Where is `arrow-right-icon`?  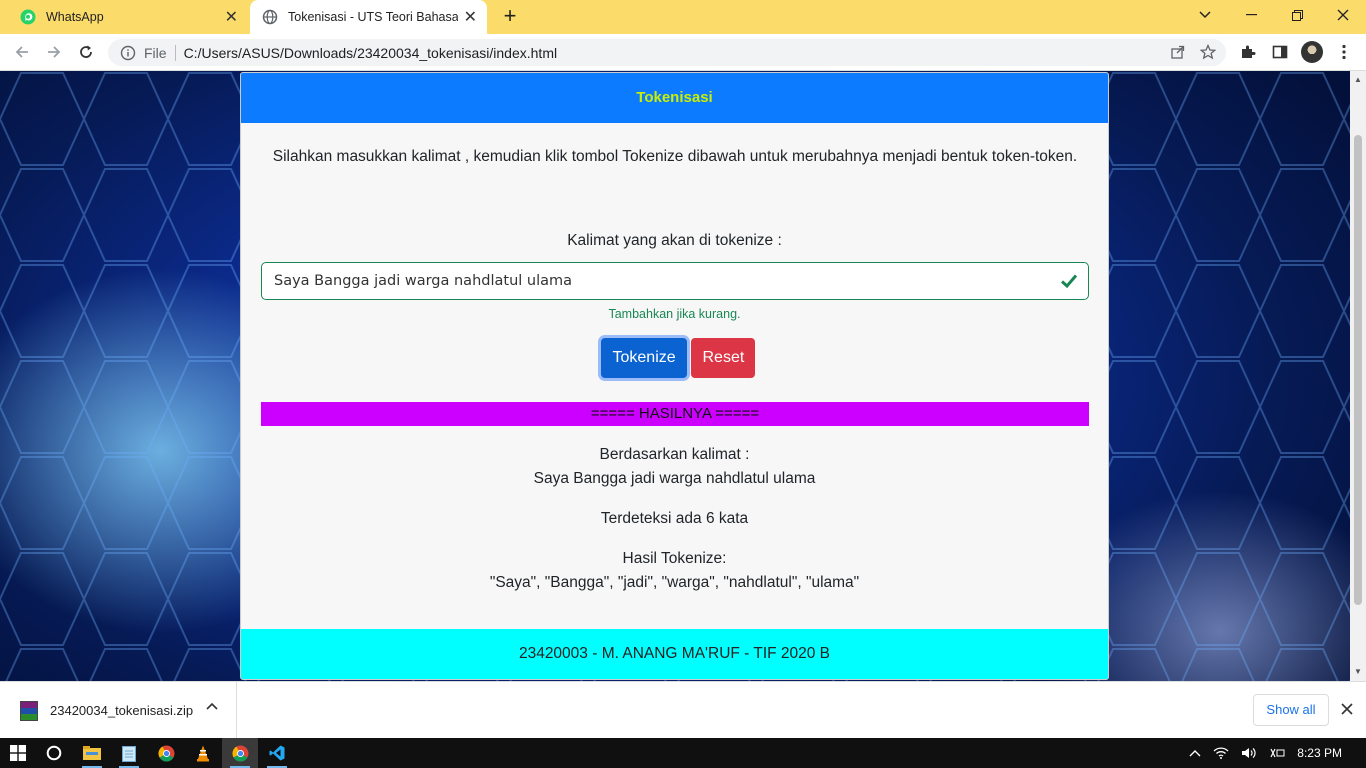
arrow-right-icon is located at coordinates (54, 52).